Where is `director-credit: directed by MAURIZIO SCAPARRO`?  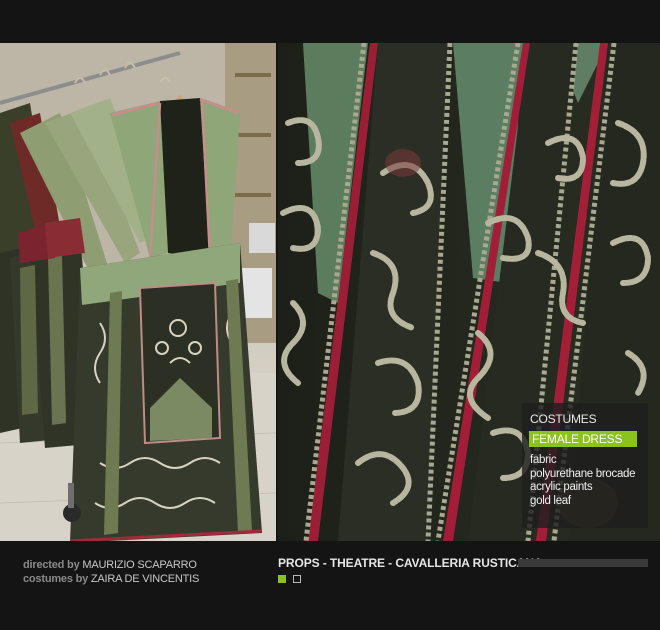 director-credit: directed by MAURIZIO SCAPARRO is located at coordinates (111, 565).